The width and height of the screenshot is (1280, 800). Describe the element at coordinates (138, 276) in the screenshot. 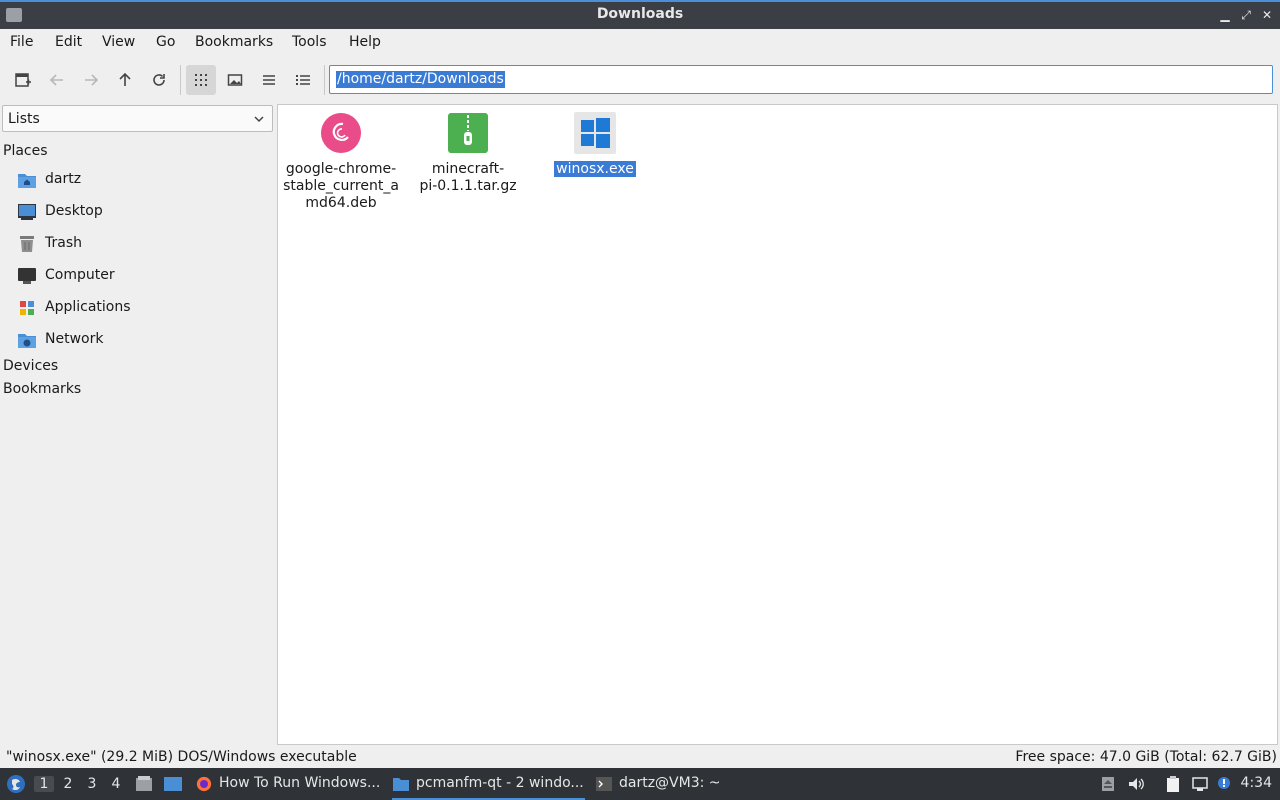

I see `sidebar-item-computer: Computer` at that location.